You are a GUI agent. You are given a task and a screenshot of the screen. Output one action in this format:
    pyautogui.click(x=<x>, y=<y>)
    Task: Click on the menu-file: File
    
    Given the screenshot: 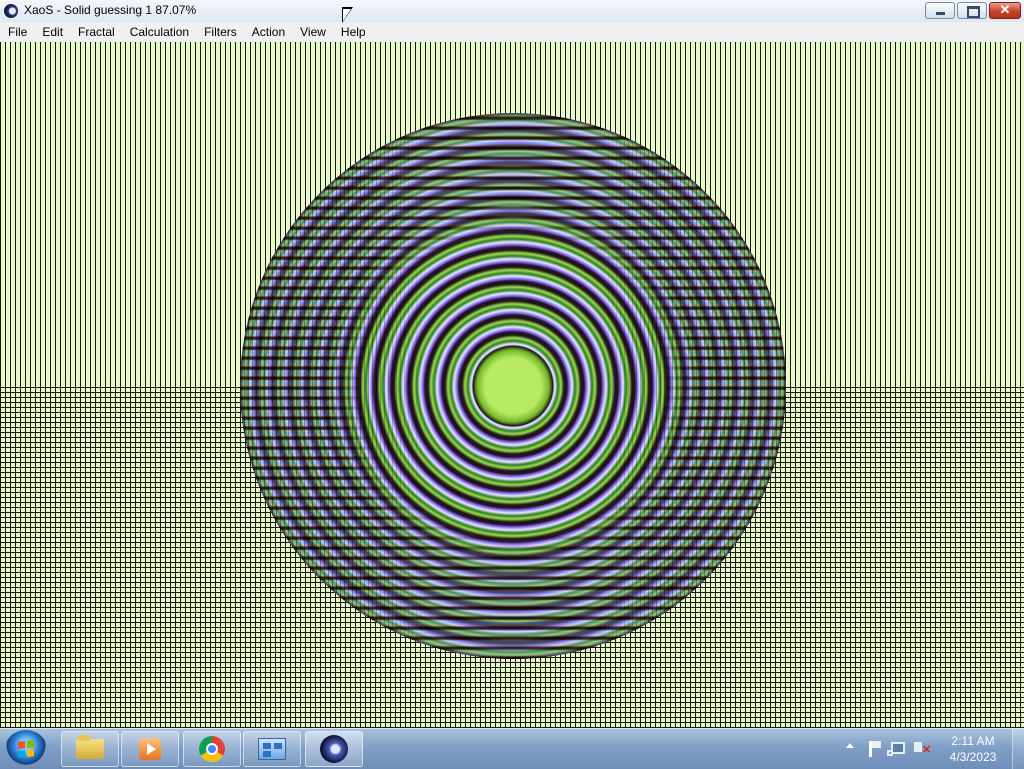 What is the action you would take?
    pyautogui.click(x=17, y=32)
    